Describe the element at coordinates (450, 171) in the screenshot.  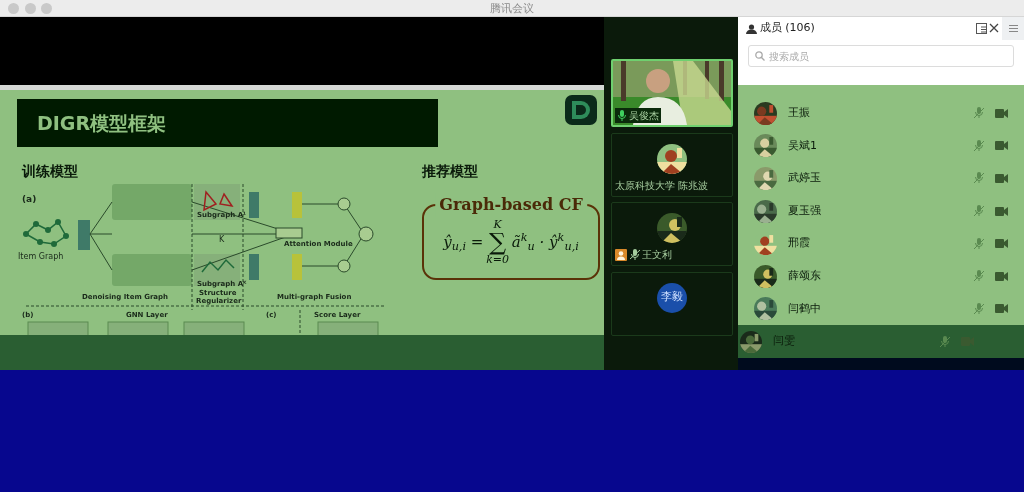
I see `section-heading: 推荐模型` at that location.